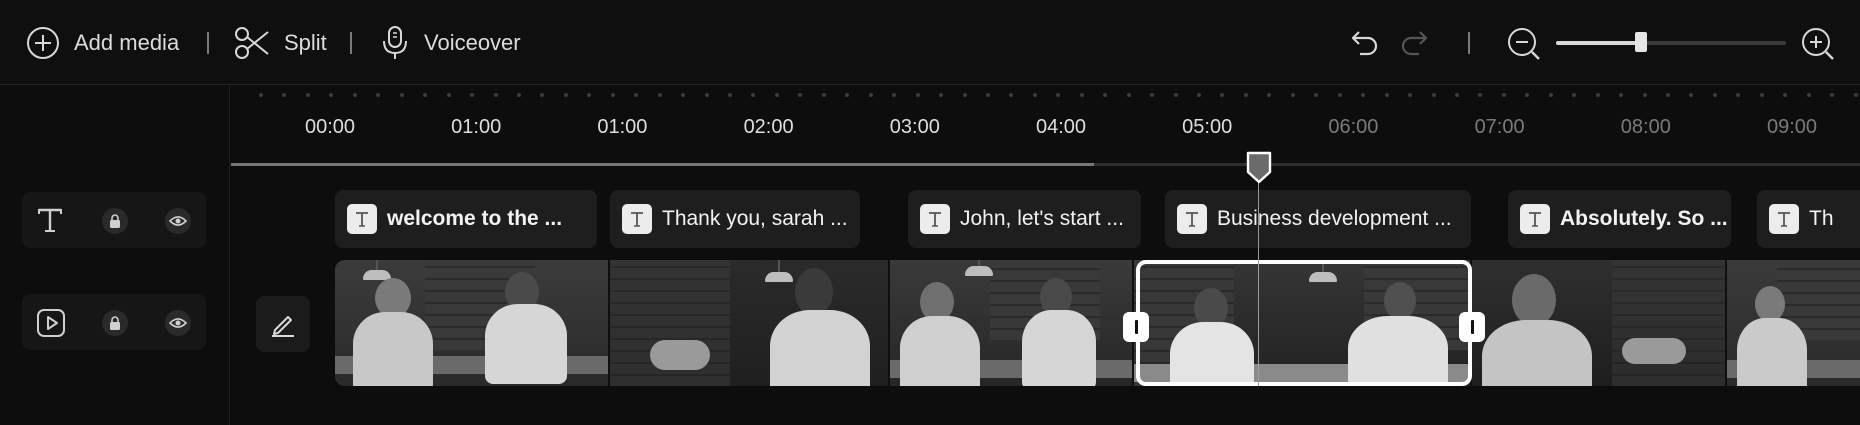 The image size is (1860, 425). What do you see at coordinates (1599, 43) in the screenshot?
I see `zoom-slider-fill` at bounding box center [1599, 43].